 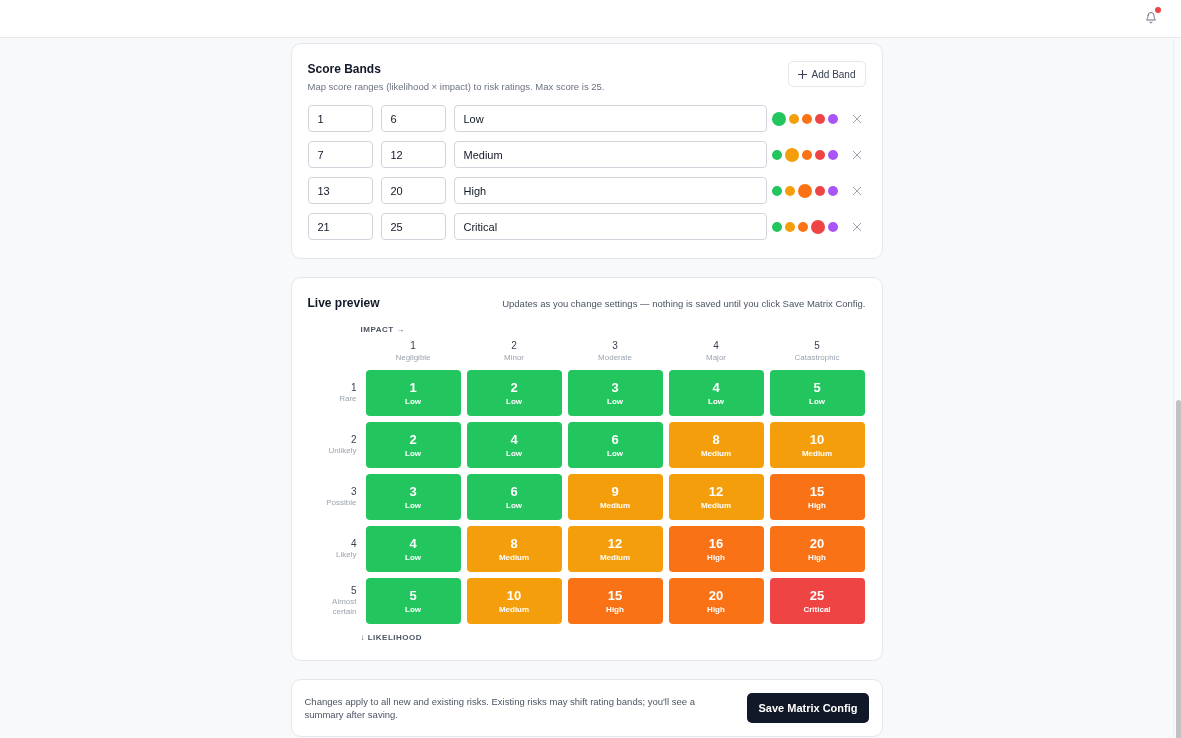 I want to click on risk-score: 25, so click(x=817, y=595).